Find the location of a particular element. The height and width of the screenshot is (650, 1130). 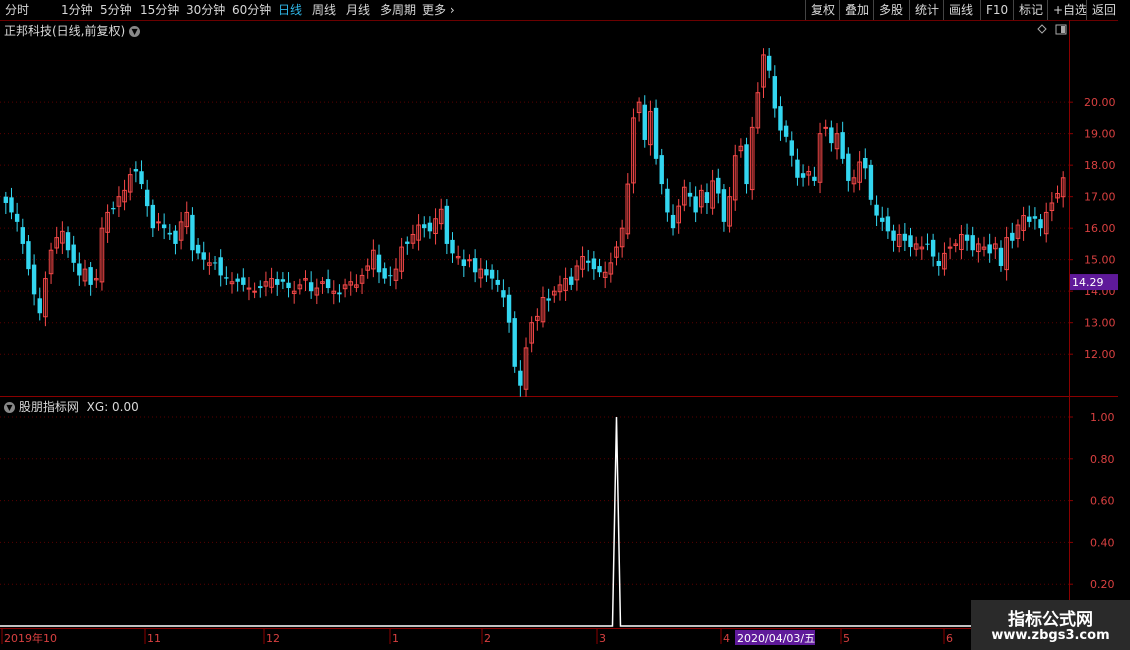

price-tick-label: 12.00 is located at coordinates (1100, 354).